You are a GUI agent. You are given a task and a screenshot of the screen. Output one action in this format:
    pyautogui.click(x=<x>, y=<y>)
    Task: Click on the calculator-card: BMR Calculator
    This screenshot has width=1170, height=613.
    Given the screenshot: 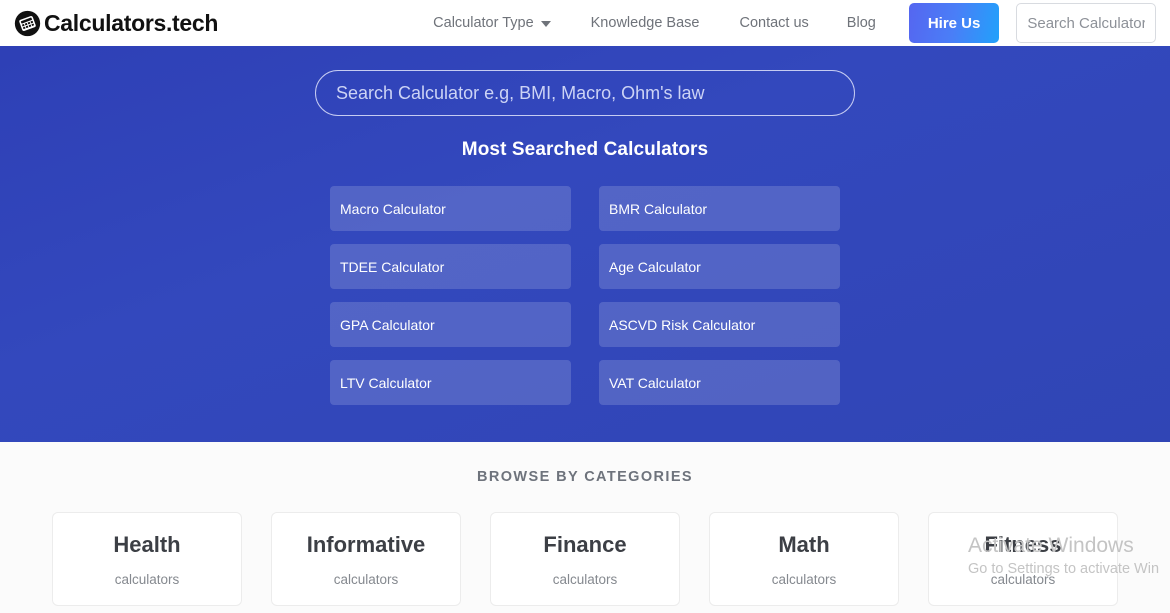 What is the action you would take?
    pyautogui.click(x=719, y=208)
    